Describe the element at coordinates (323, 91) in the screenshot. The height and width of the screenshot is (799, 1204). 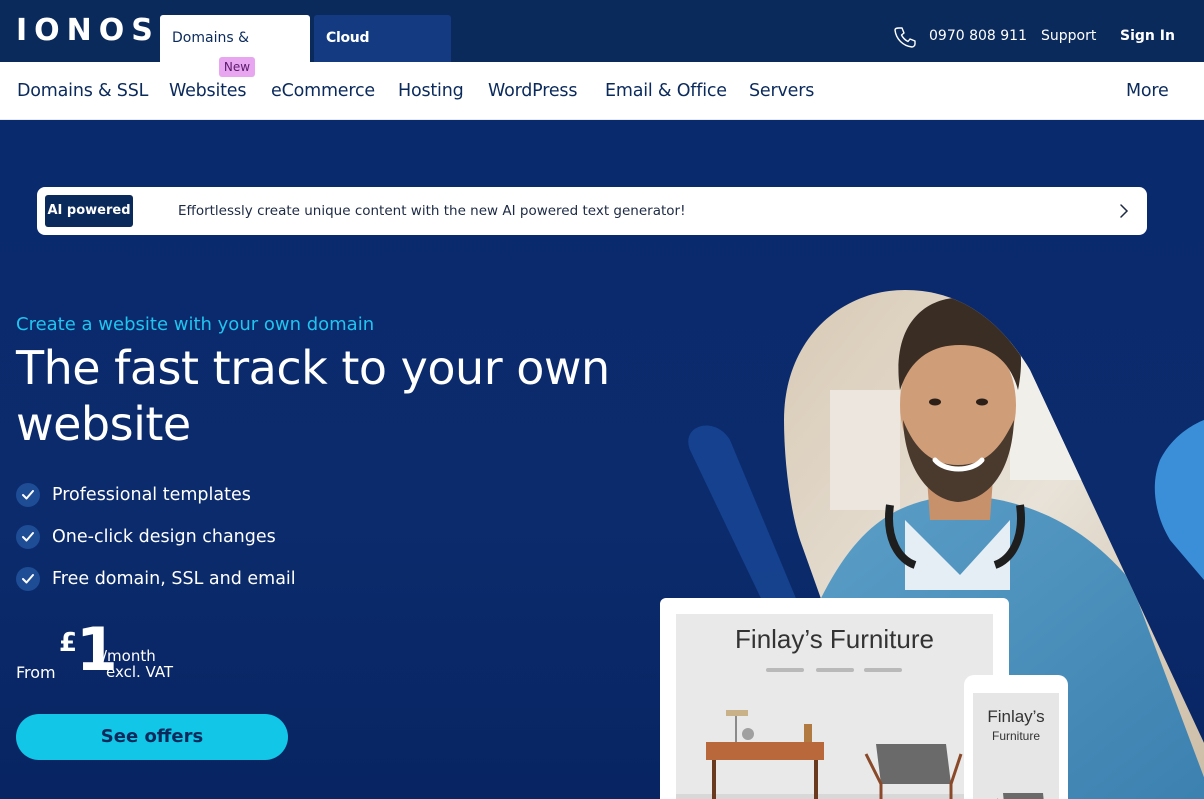
I see `nav-item-ecommerce: eCommerce` at that location.